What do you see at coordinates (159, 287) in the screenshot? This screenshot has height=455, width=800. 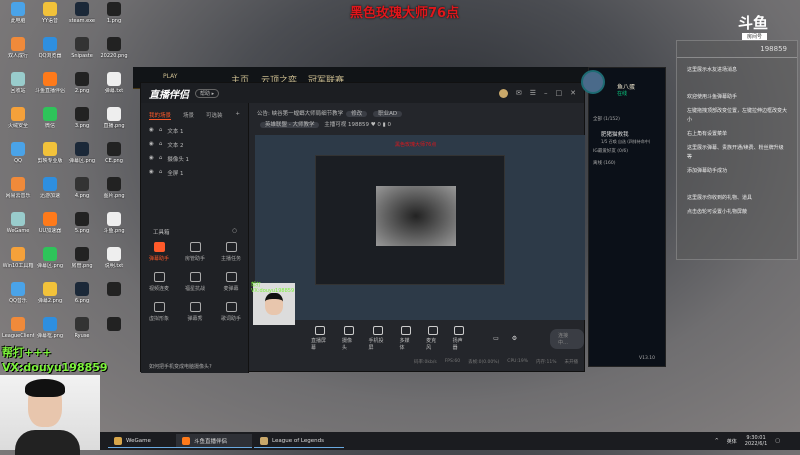 I see `tool-item: 视频连麦` at bounding box center [159, 287].